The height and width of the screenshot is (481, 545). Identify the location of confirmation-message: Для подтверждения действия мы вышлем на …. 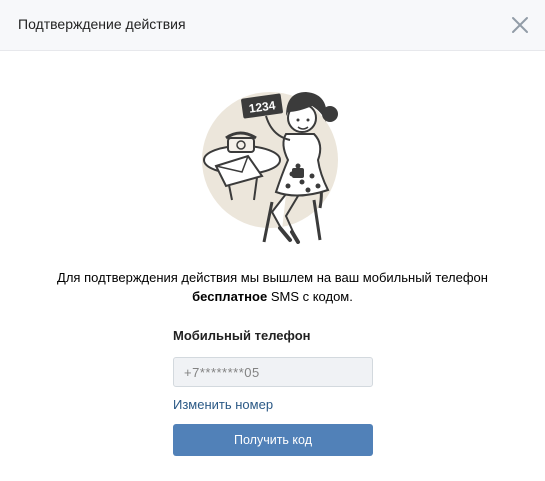
(272, 287).